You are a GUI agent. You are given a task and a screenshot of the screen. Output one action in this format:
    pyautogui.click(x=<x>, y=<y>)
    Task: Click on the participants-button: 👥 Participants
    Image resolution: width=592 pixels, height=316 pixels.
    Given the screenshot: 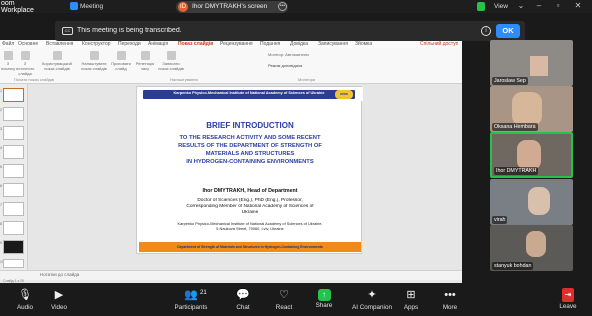 What is the action you would take?
    pyautogui.click(x=191, y=299)
    